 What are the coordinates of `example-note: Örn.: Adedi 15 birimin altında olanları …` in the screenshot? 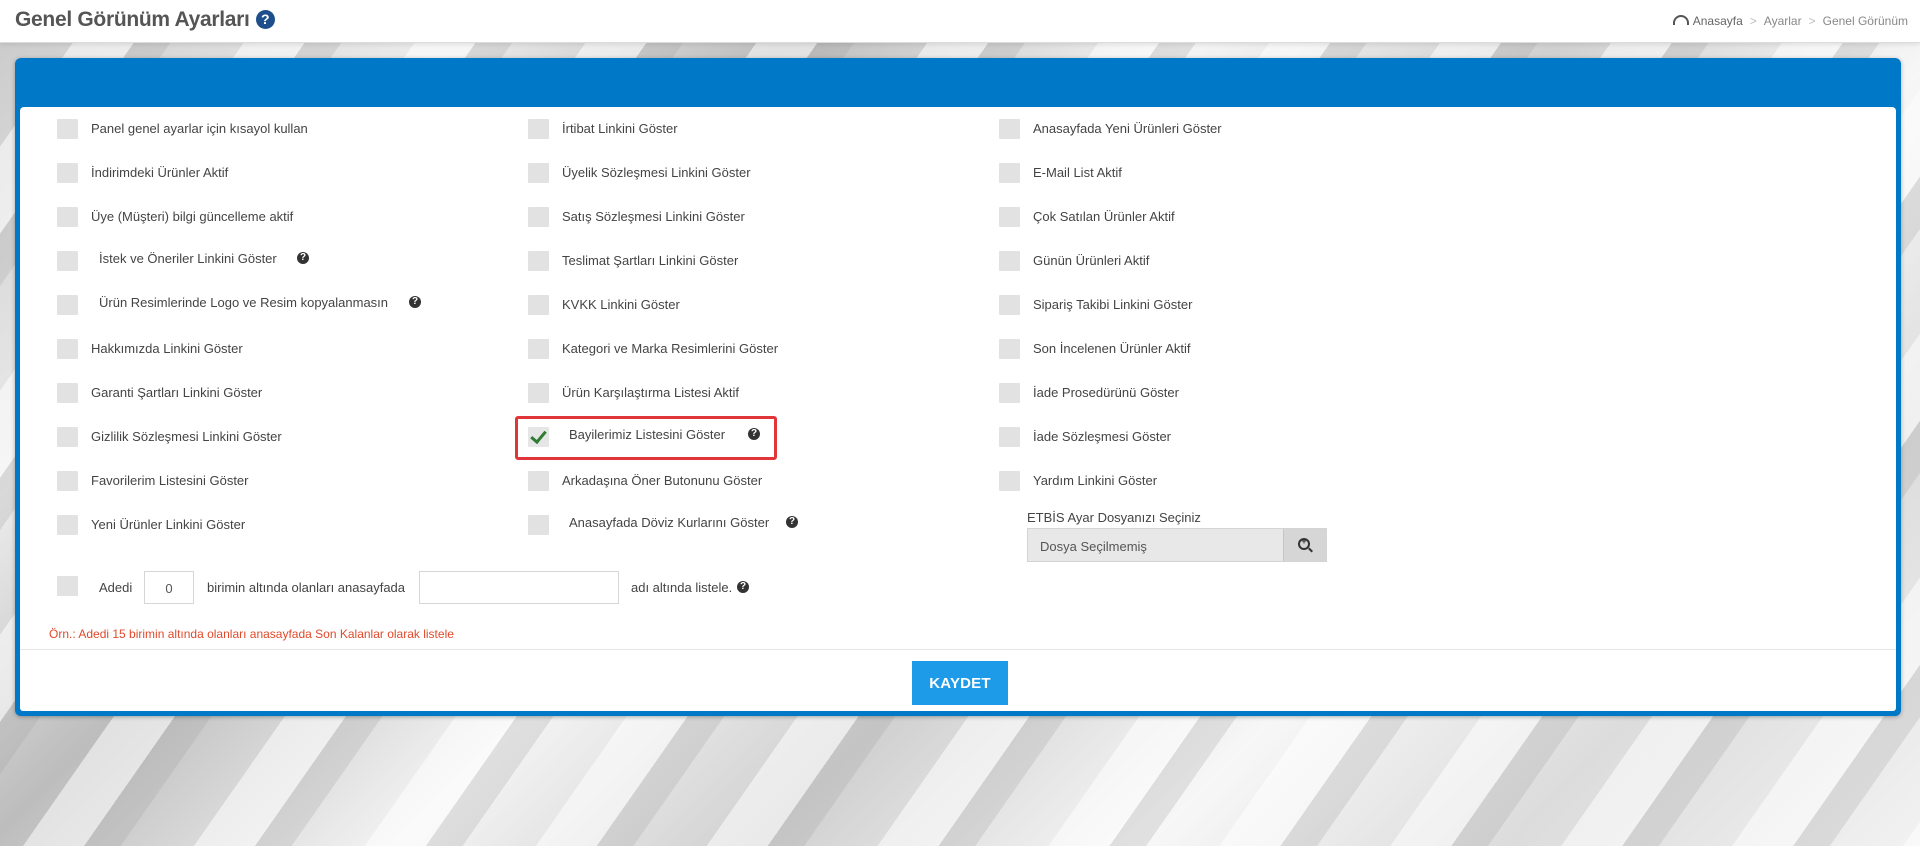 It's located at (251, 634).